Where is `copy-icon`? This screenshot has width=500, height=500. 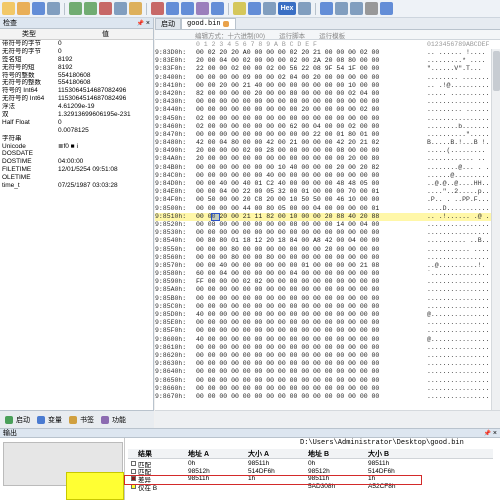
copy-icon is located at coordinates (120, 8).